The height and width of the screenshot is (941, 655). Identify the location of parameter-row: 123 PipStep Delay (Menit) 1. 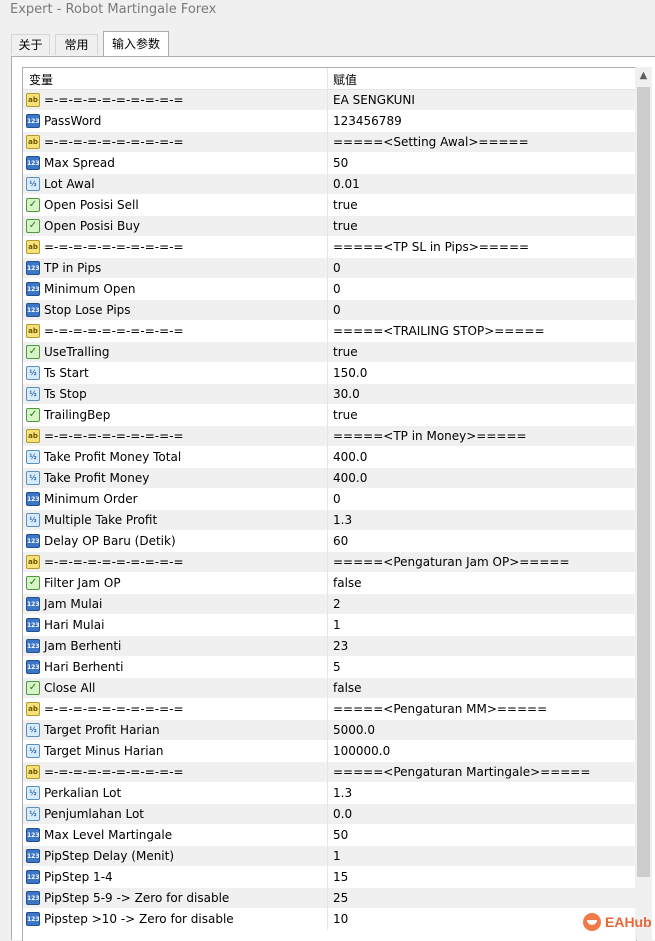
(329, 856).